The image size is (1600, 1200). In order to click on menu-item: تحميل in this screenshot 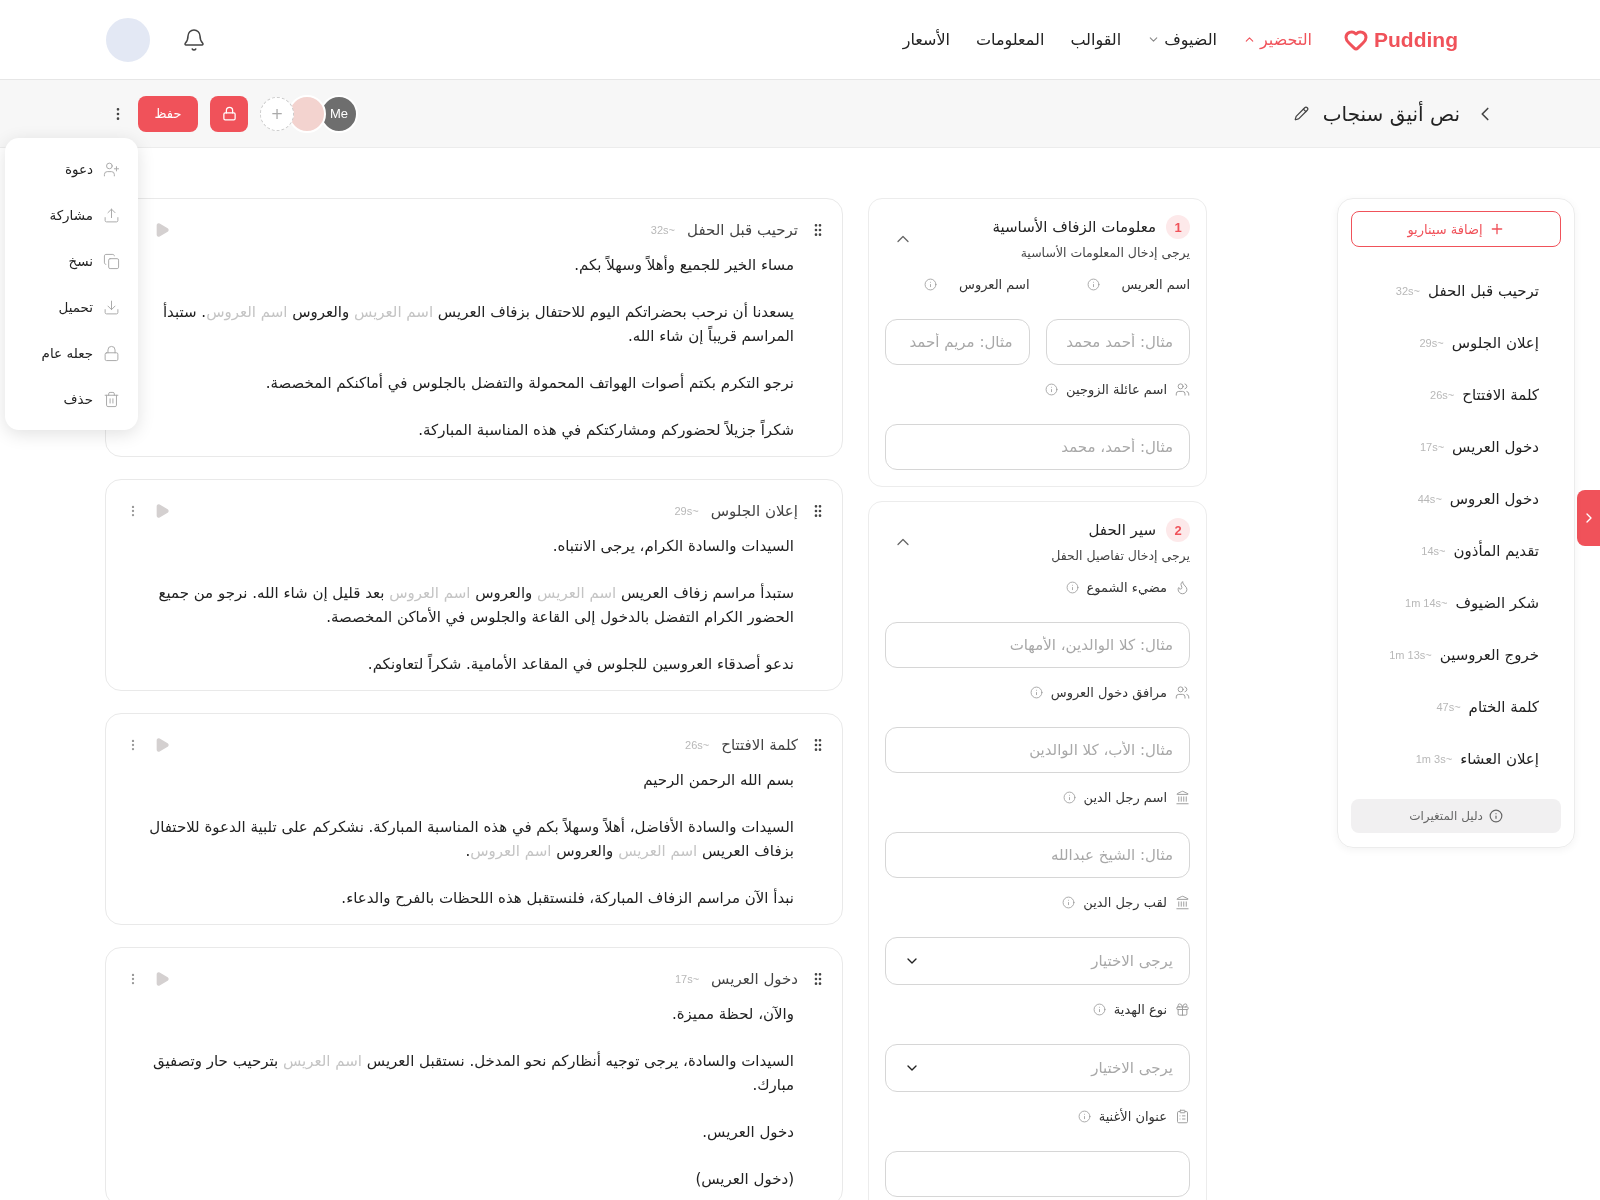, I will do `click(71, 307)`.